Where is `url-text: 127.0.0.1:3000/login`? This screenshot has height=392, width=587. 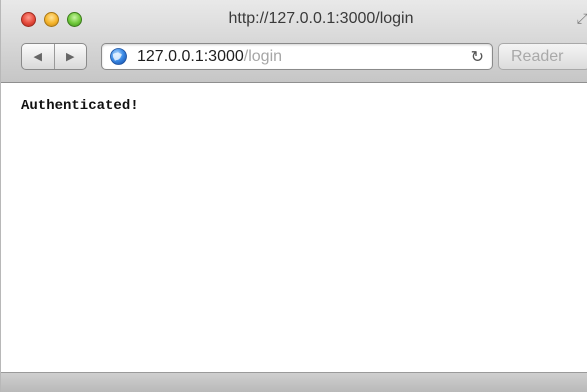 url-text: 127.0.0.1:3000/login is located at coordinates (209, 57).